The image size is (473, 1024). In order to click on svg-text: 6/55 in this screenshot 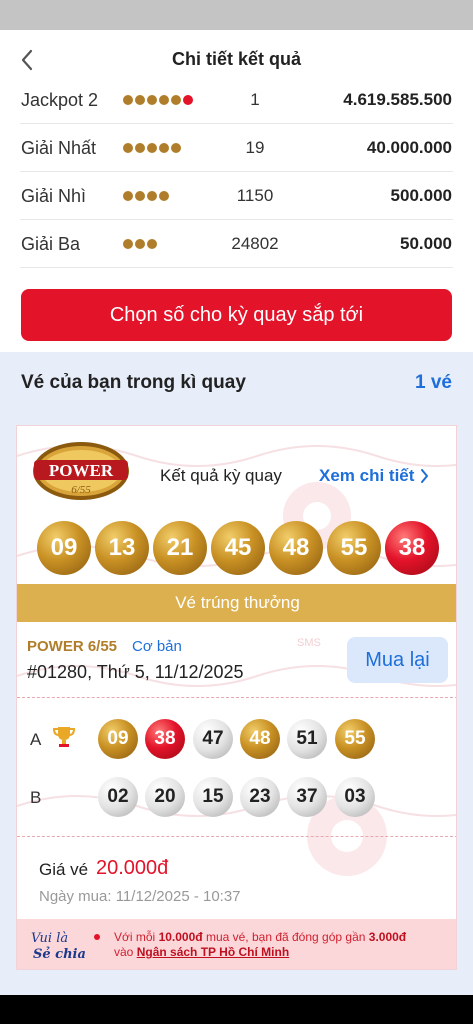, I will do `click(81, 490)`.